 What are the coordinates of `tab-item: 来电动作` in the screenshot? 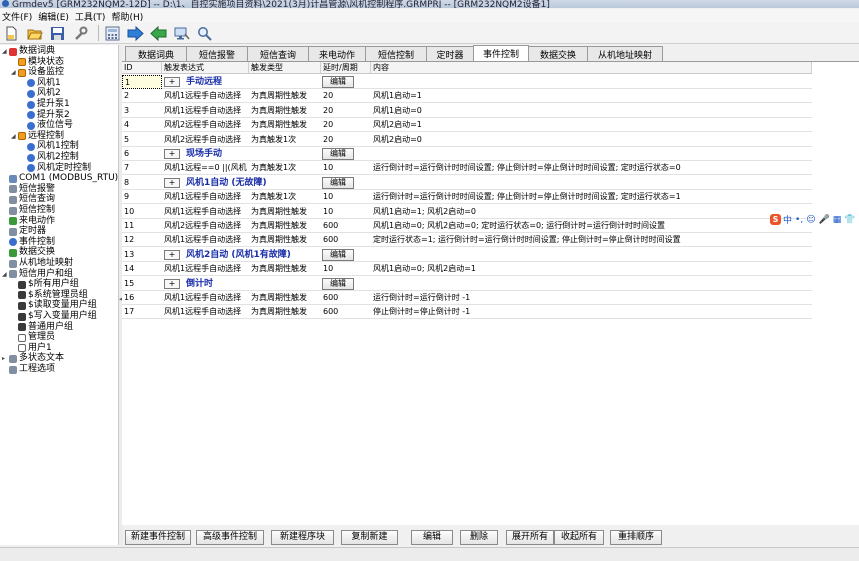 It's located at (337, 53).